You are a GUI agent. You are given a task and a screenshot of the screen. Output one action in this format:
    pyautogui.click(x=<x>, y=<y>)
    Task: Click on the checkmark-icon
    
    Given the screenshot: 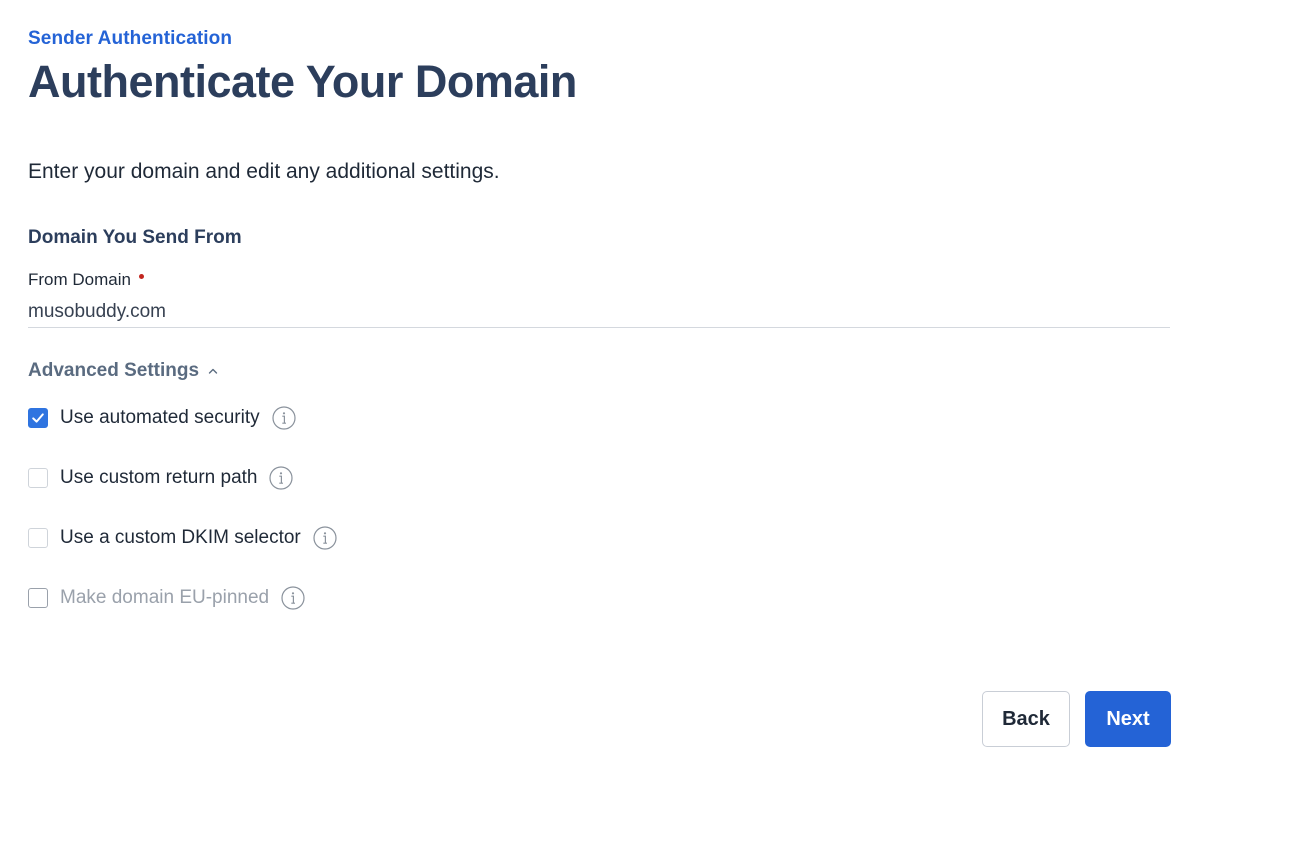 What is the action you would take?
    pyautogui.click(x=38, y=418)
    